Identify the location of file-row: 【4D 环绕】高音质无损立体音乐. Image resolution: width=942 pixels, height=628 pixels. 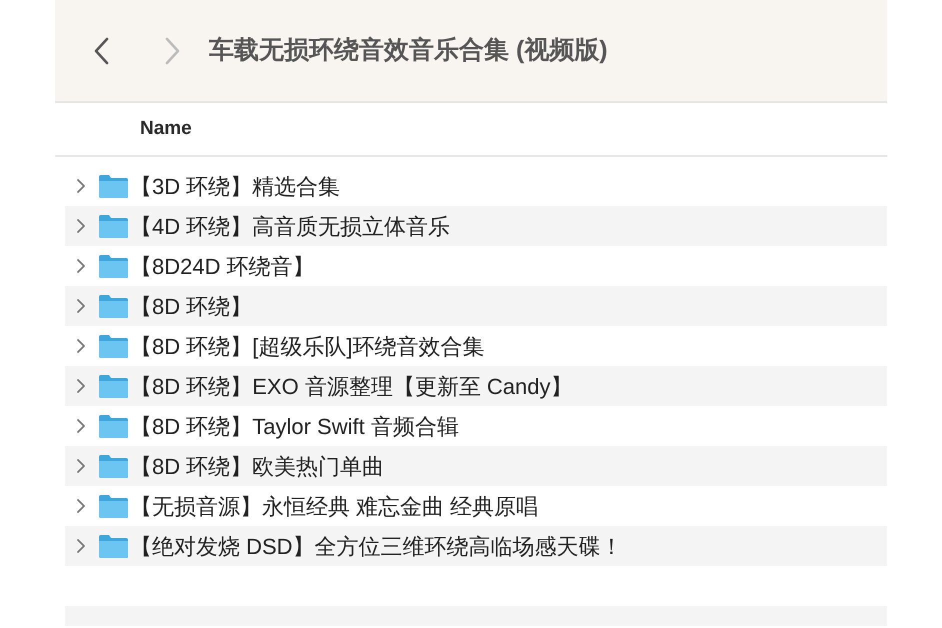
(476, 226).